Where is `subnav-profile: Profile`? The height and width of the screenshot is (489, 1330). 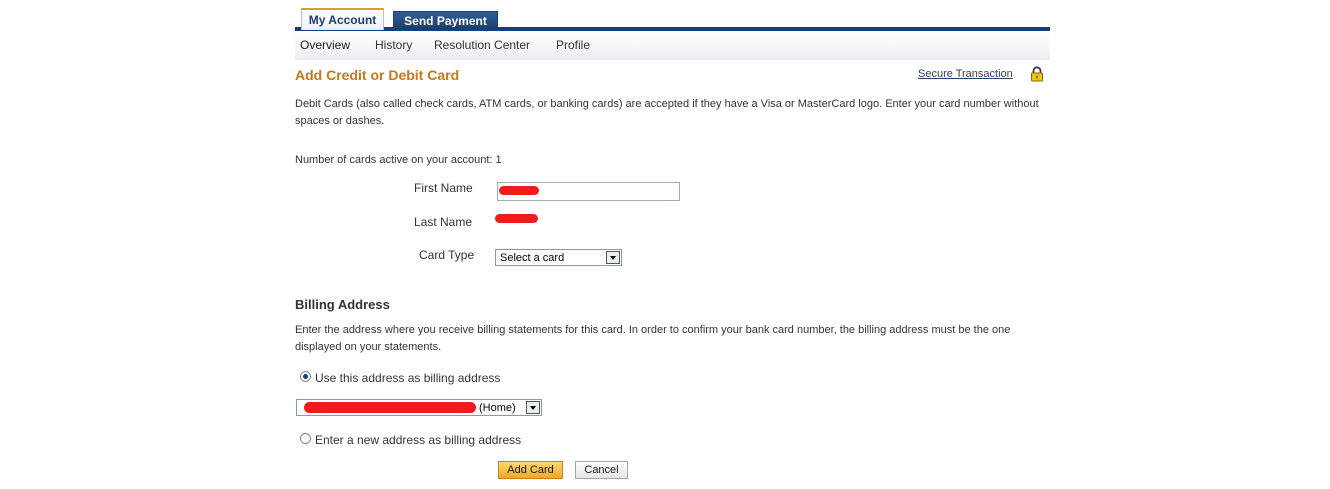 subnav-profile: Profile is located at coordinates (573, 45).